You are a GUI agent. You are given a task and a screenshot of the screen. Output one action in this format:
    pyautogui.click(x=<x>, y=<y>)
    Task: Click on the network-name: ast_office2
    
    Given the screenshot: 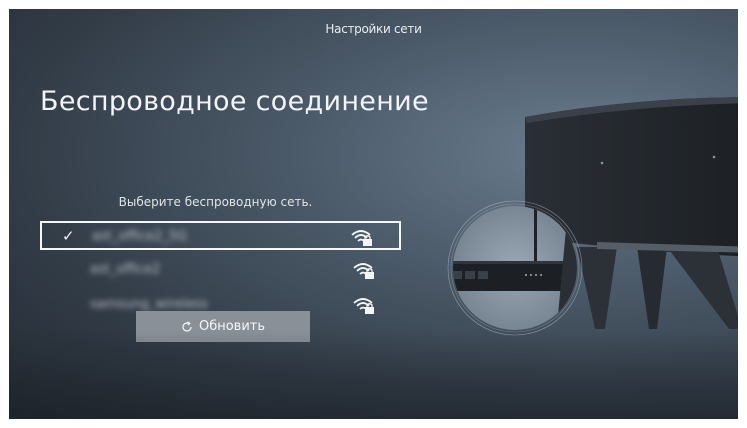 What is the action you would take?
    pyautogui.click(x=125, y=269)
    